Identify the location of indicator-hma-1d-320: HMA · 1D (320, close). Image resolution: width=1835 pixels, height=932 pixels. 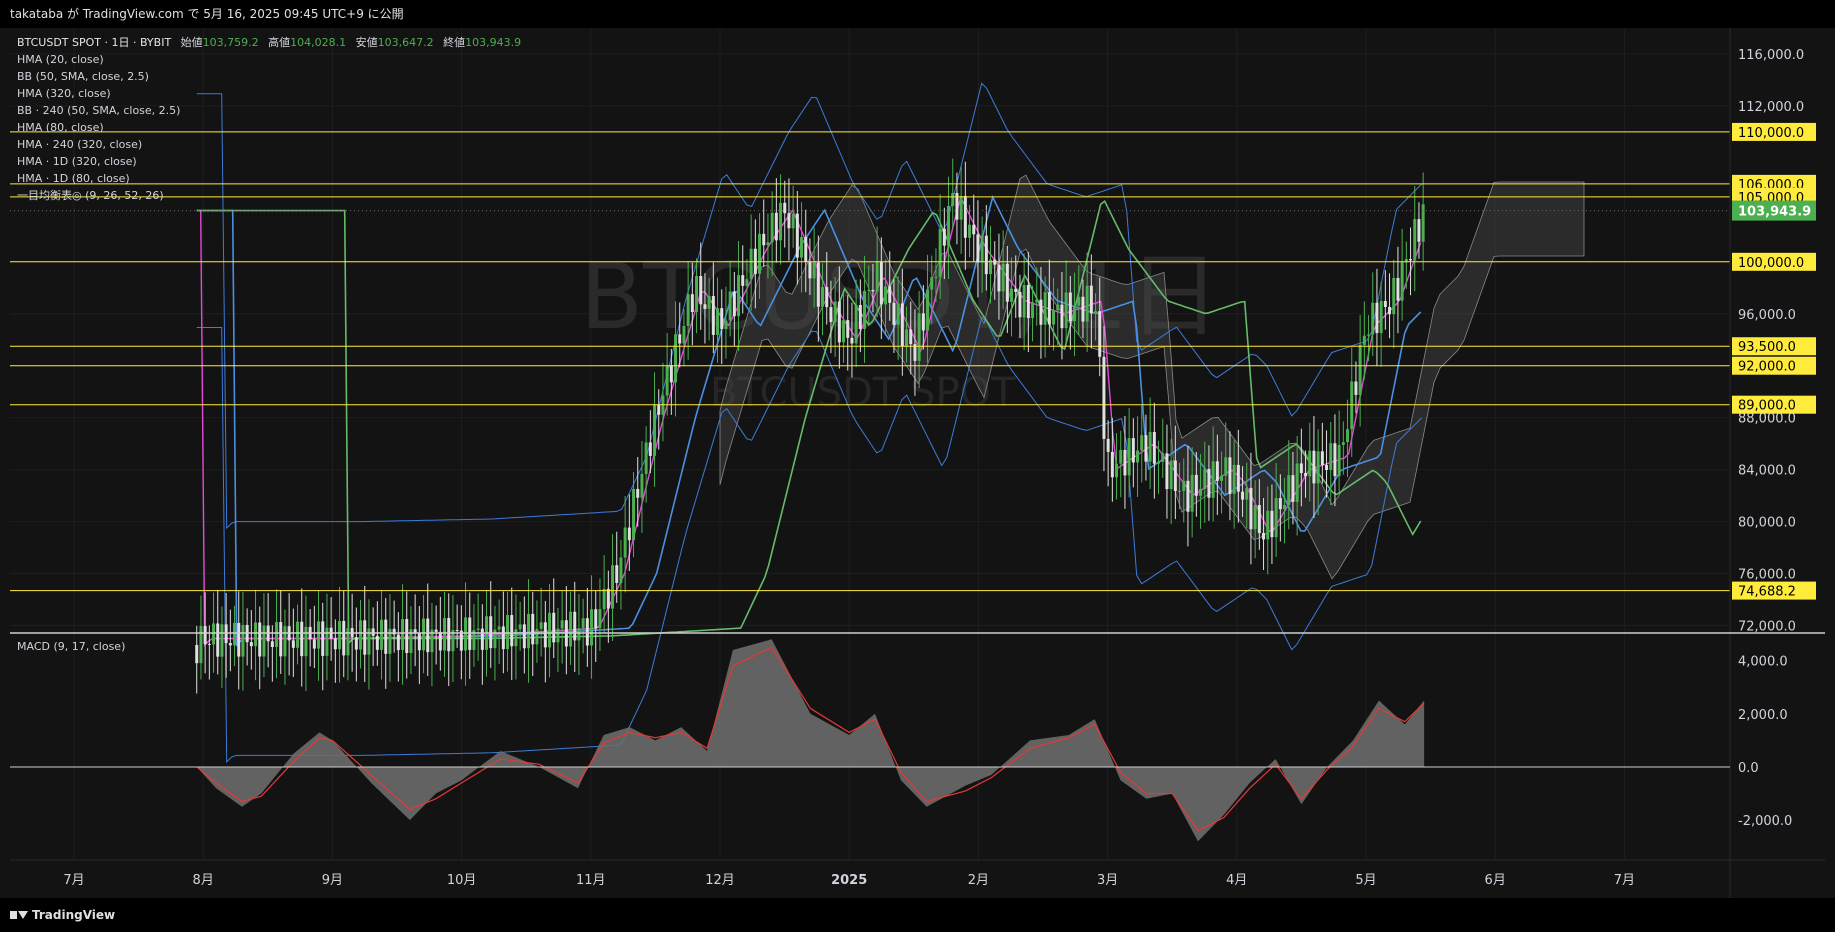
(269, 161).